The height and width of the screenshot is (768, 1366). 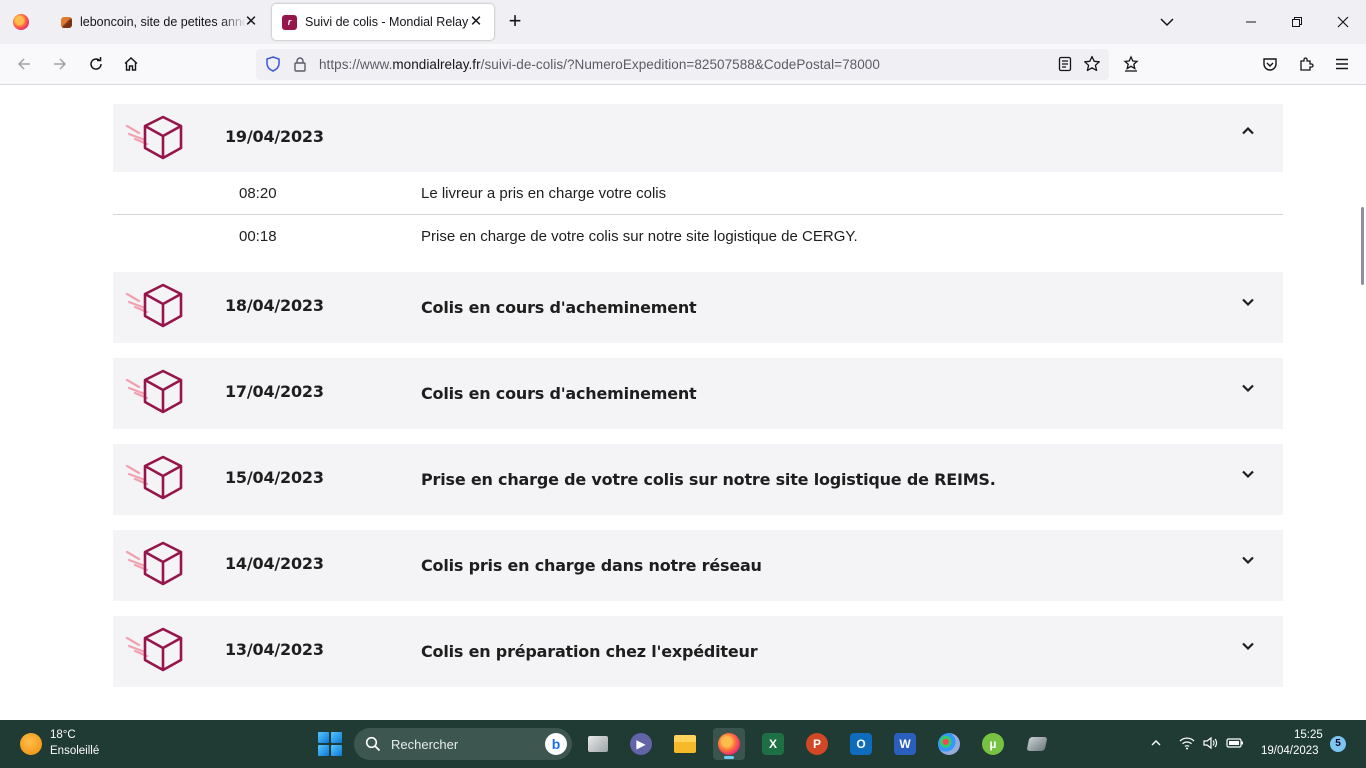 I want to click on puzzle-piece-icon, so click(x=1307, y=64).